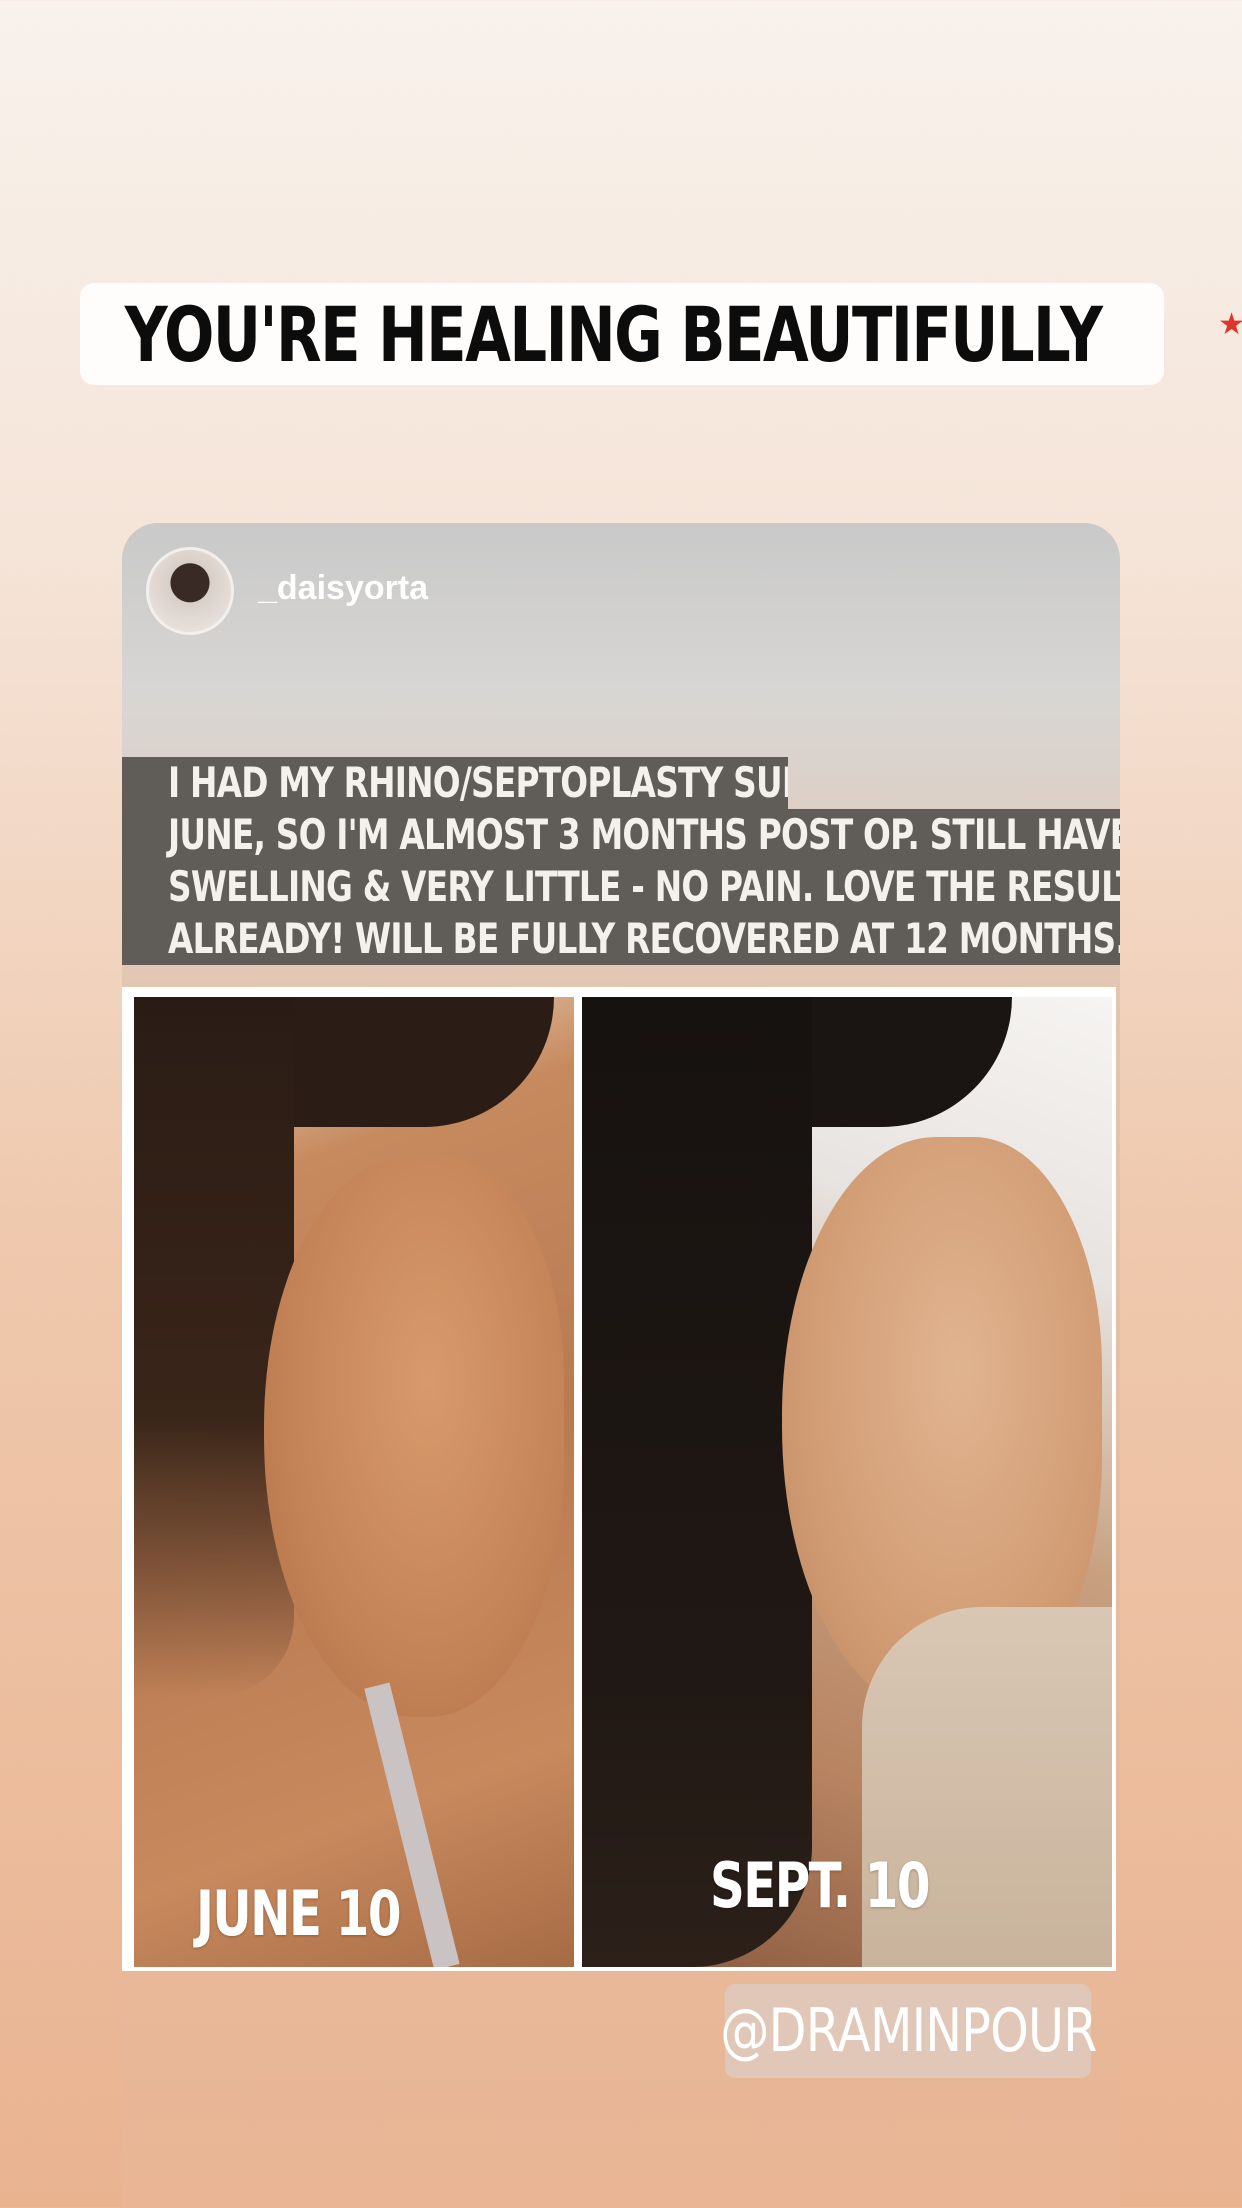 Image resolution: width=1242 pixels, height=2208 pixels. I want to click on post-header: _daisyorta, so click(621, 623).